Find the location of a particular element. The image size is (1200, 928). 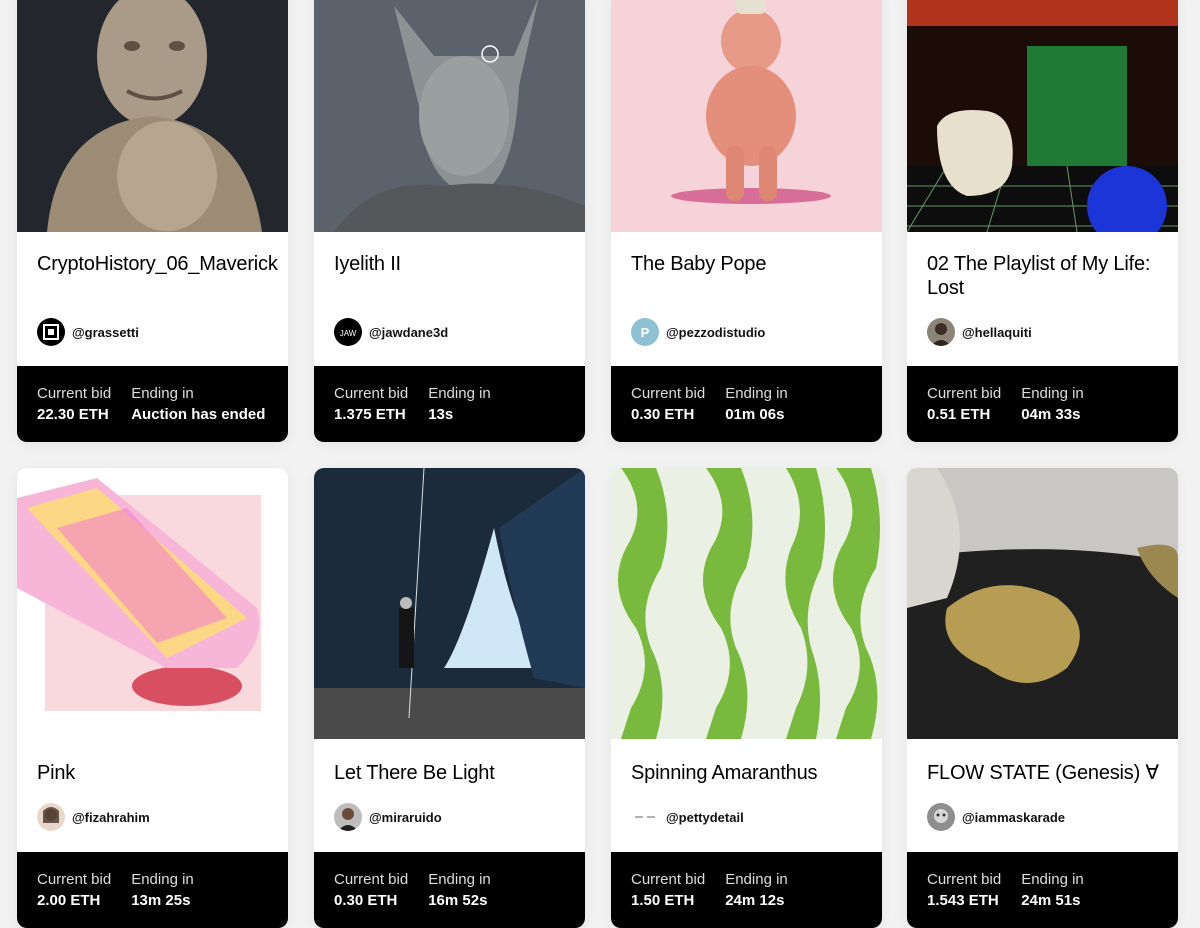

bid-bar: Current bid 1.50 ETH Ending in 24m 12s is located at coordinates (746, 890).